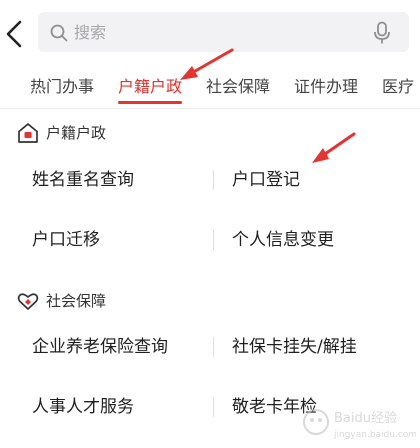 This screenshot has height=448, width=420. Describe the element at coordinates (59, 33) in the screenshot. I see `search-icon` at that location.